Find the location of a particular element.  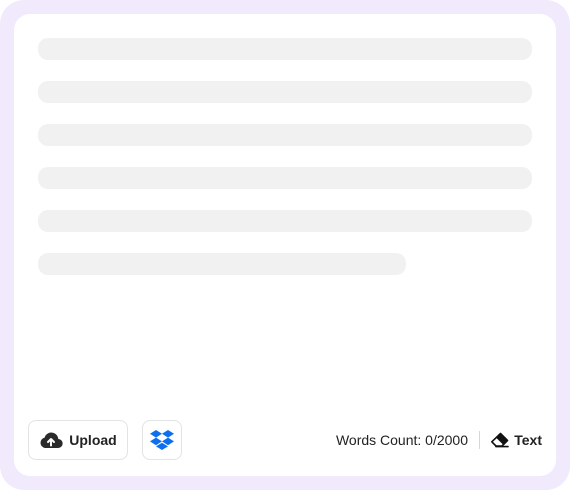

words-count: Words Count: 0/2000 is located at coordinates (401, 440).